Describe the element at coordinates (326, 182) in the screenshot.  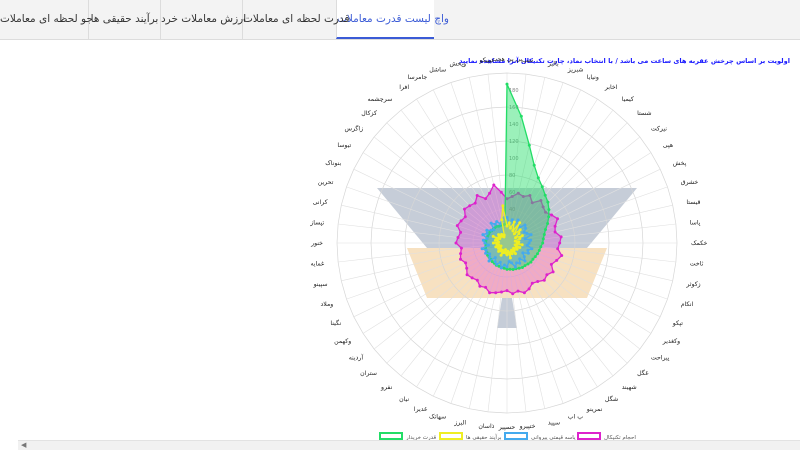
I see `symbol-label: تحرین` at that location.